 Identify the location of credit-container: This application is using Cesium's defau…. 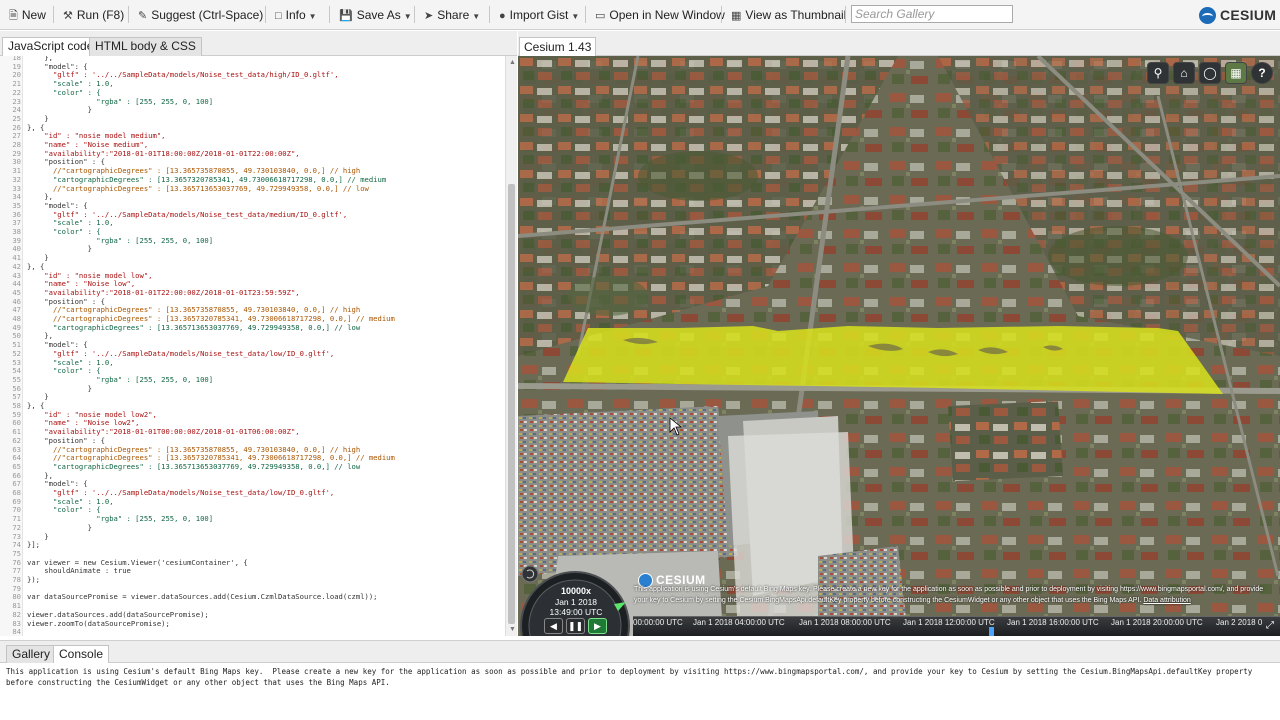
(954, 595).